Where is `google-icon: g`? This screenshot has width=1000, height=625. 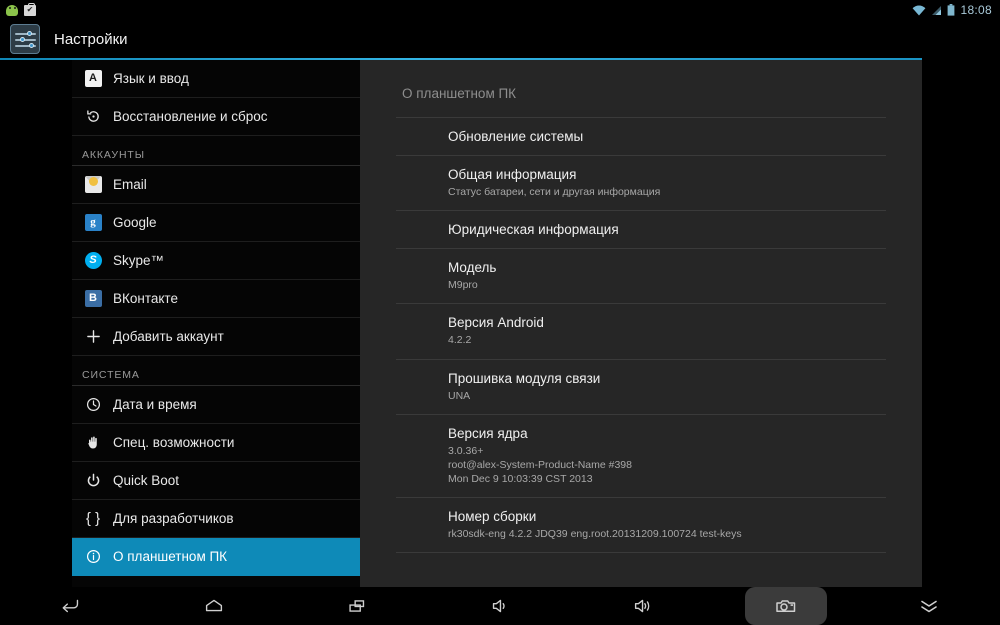 google-icon: g is located at coordinates (93, 222).